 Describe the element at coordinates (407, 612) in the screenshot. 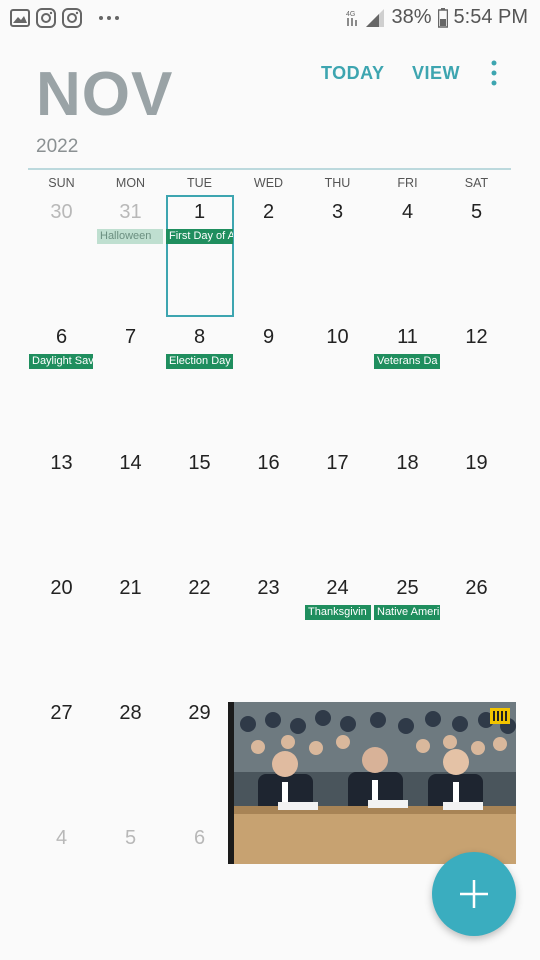

I see `event-native-american: Native Ameri` at that location.